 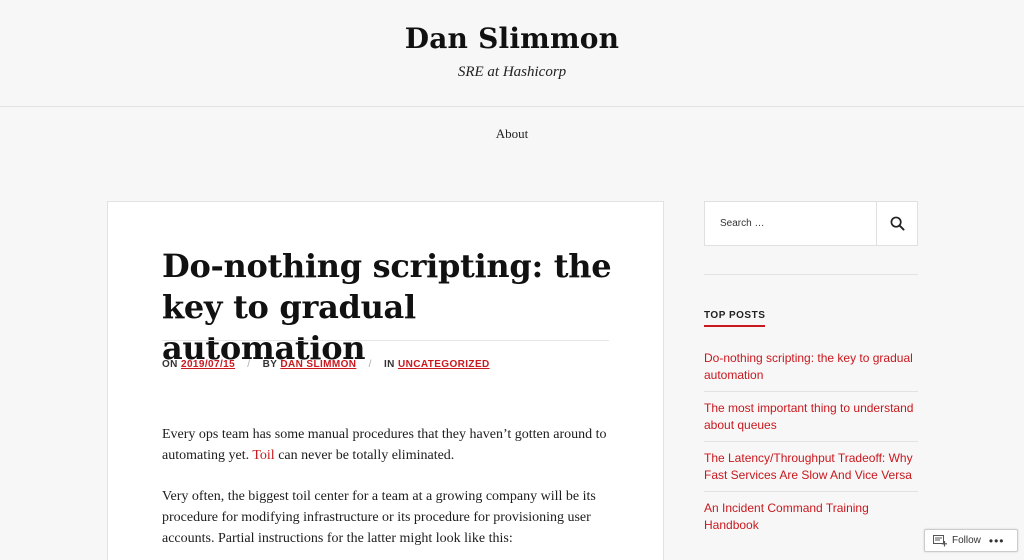 What do you see at coordinates (263, 455) in the screenshot?
I see `toil-link: Toil` at bounding box center [263, 455].